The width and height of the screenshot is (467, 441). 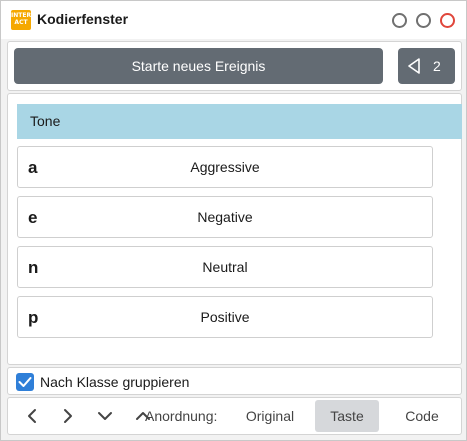 I want to click on code-button-neutral: Neutral n, so click(x=225, y=267).